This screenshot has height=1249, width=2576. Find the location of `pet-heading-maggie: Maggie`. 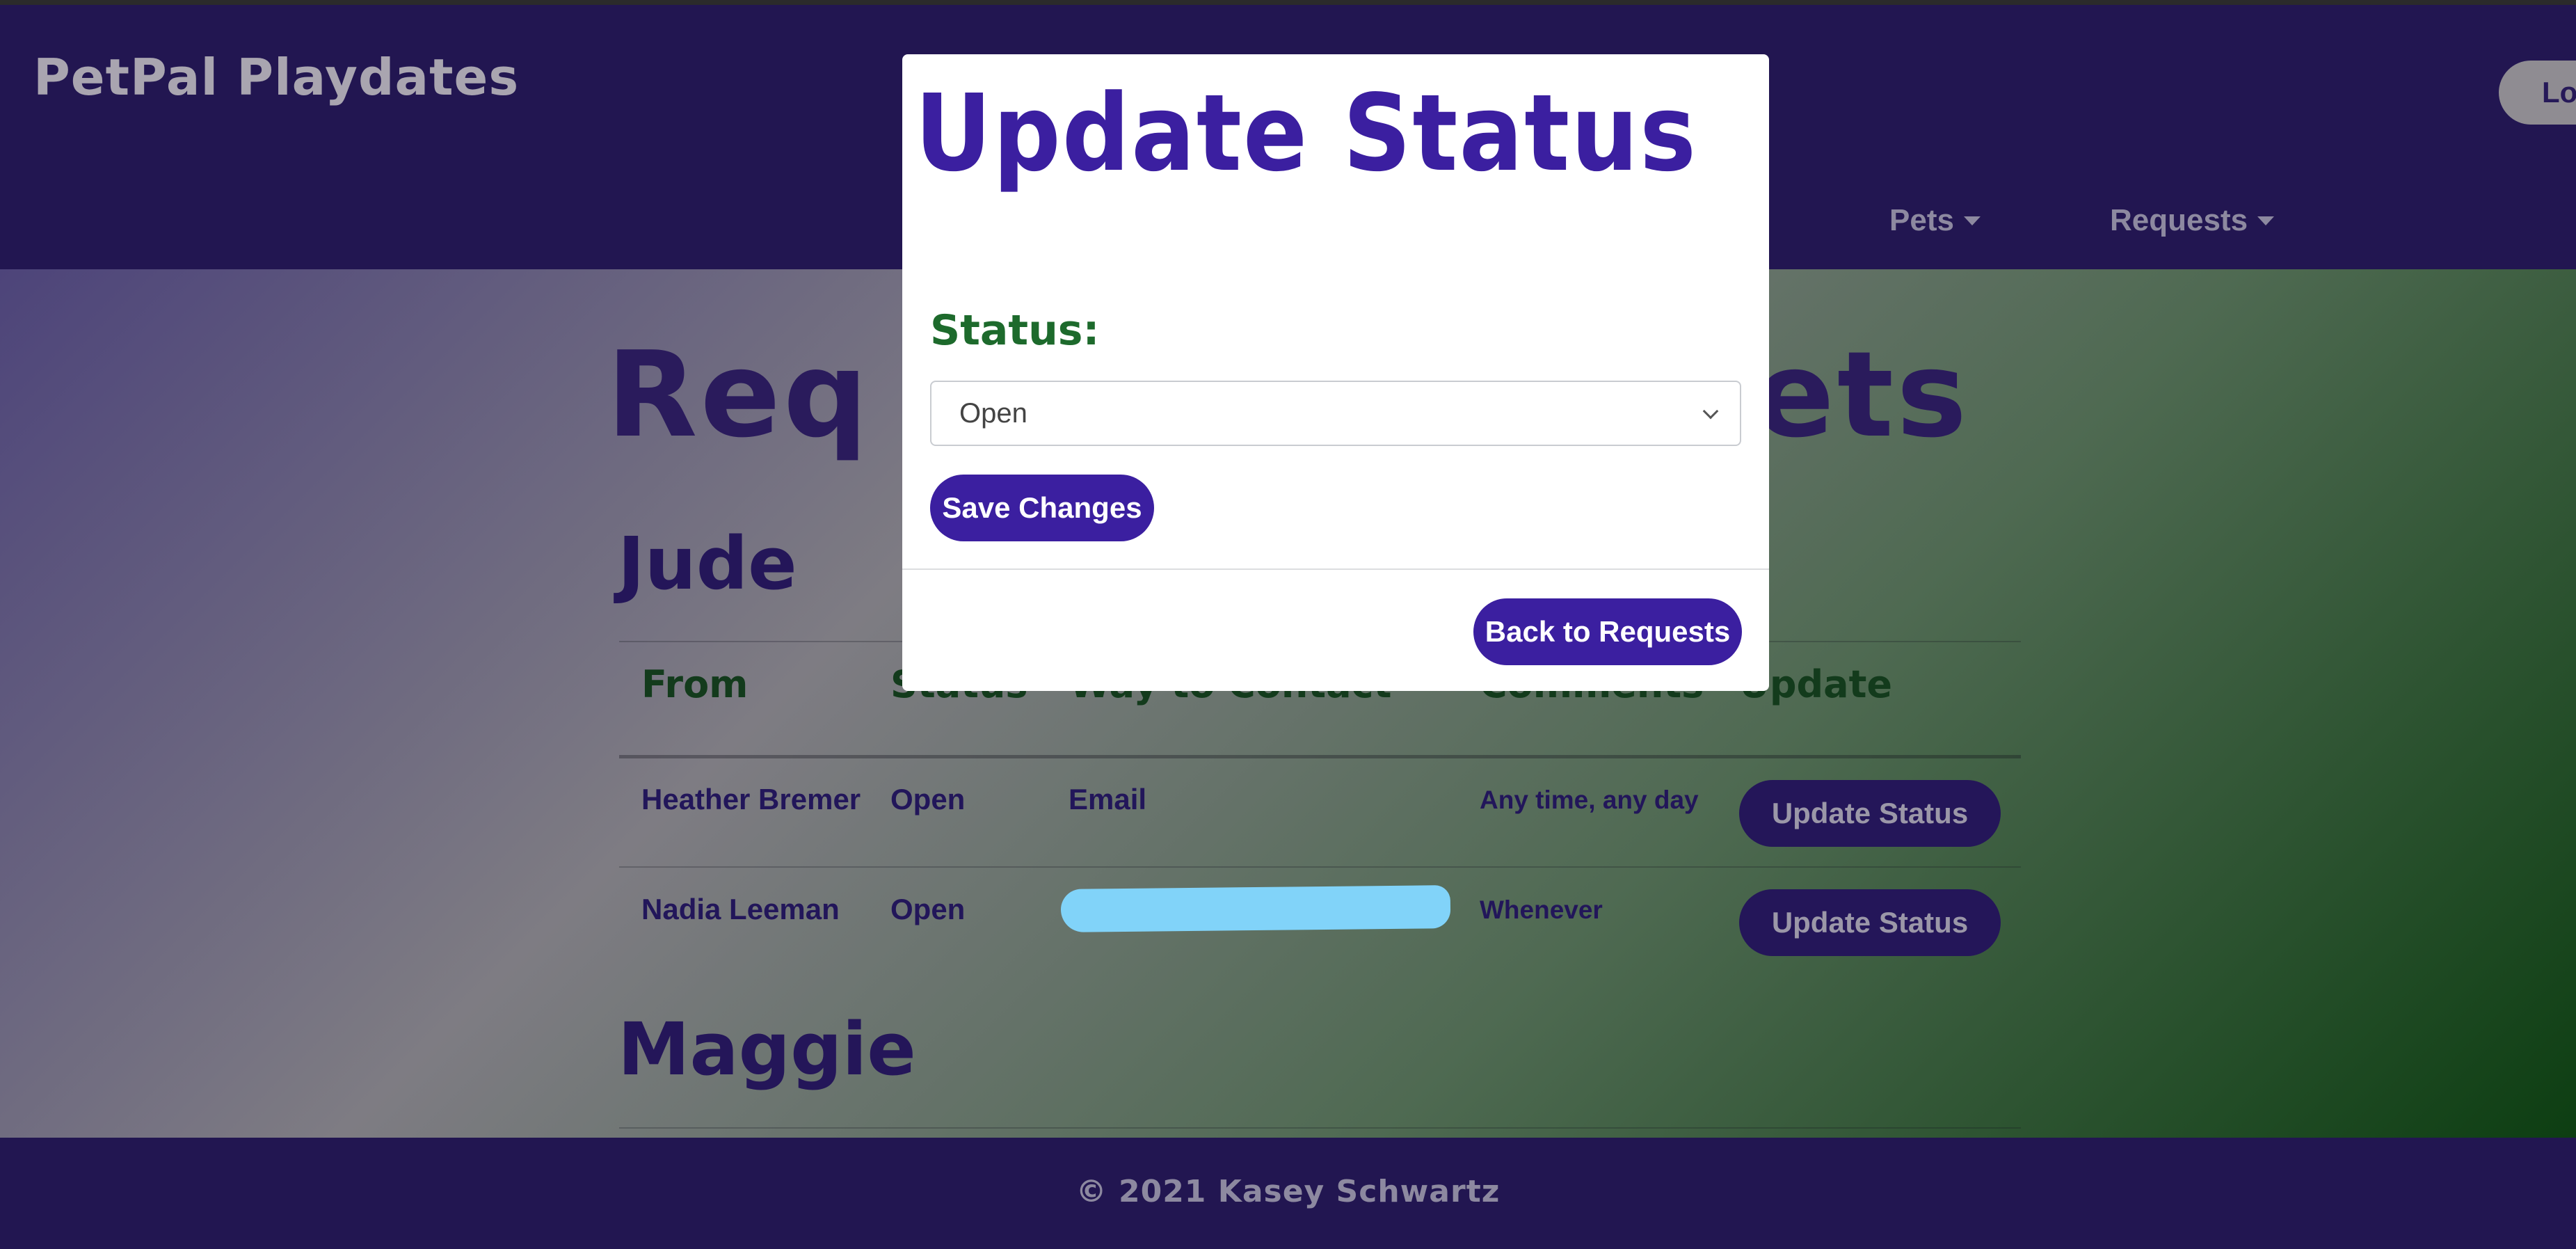

pet-heading-maggie: Maggie is located at coordinates (767, 1050).